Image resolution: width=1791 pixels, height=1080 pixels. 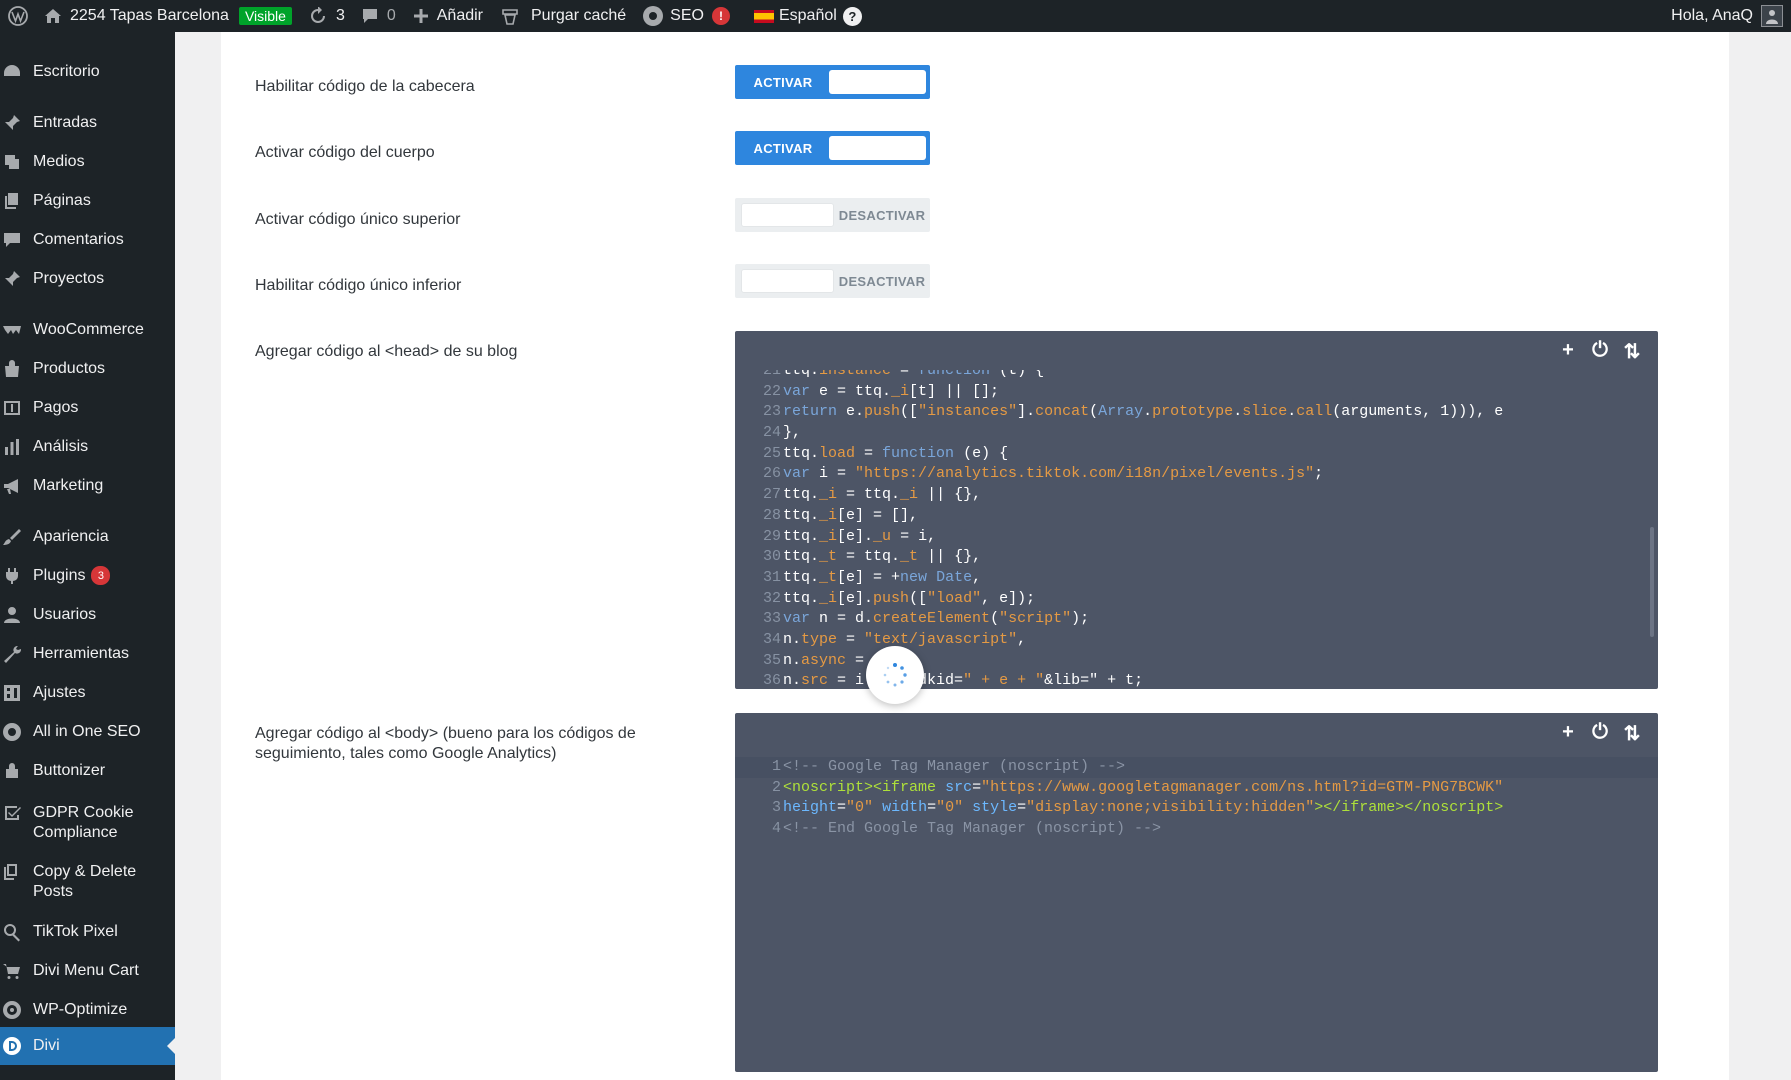 What do you see at coordinates (87, 1010) in the screenshot?
I see `sidebar-item-wp-optimize: WP-Optimize` at bounding box center [87, 1010].